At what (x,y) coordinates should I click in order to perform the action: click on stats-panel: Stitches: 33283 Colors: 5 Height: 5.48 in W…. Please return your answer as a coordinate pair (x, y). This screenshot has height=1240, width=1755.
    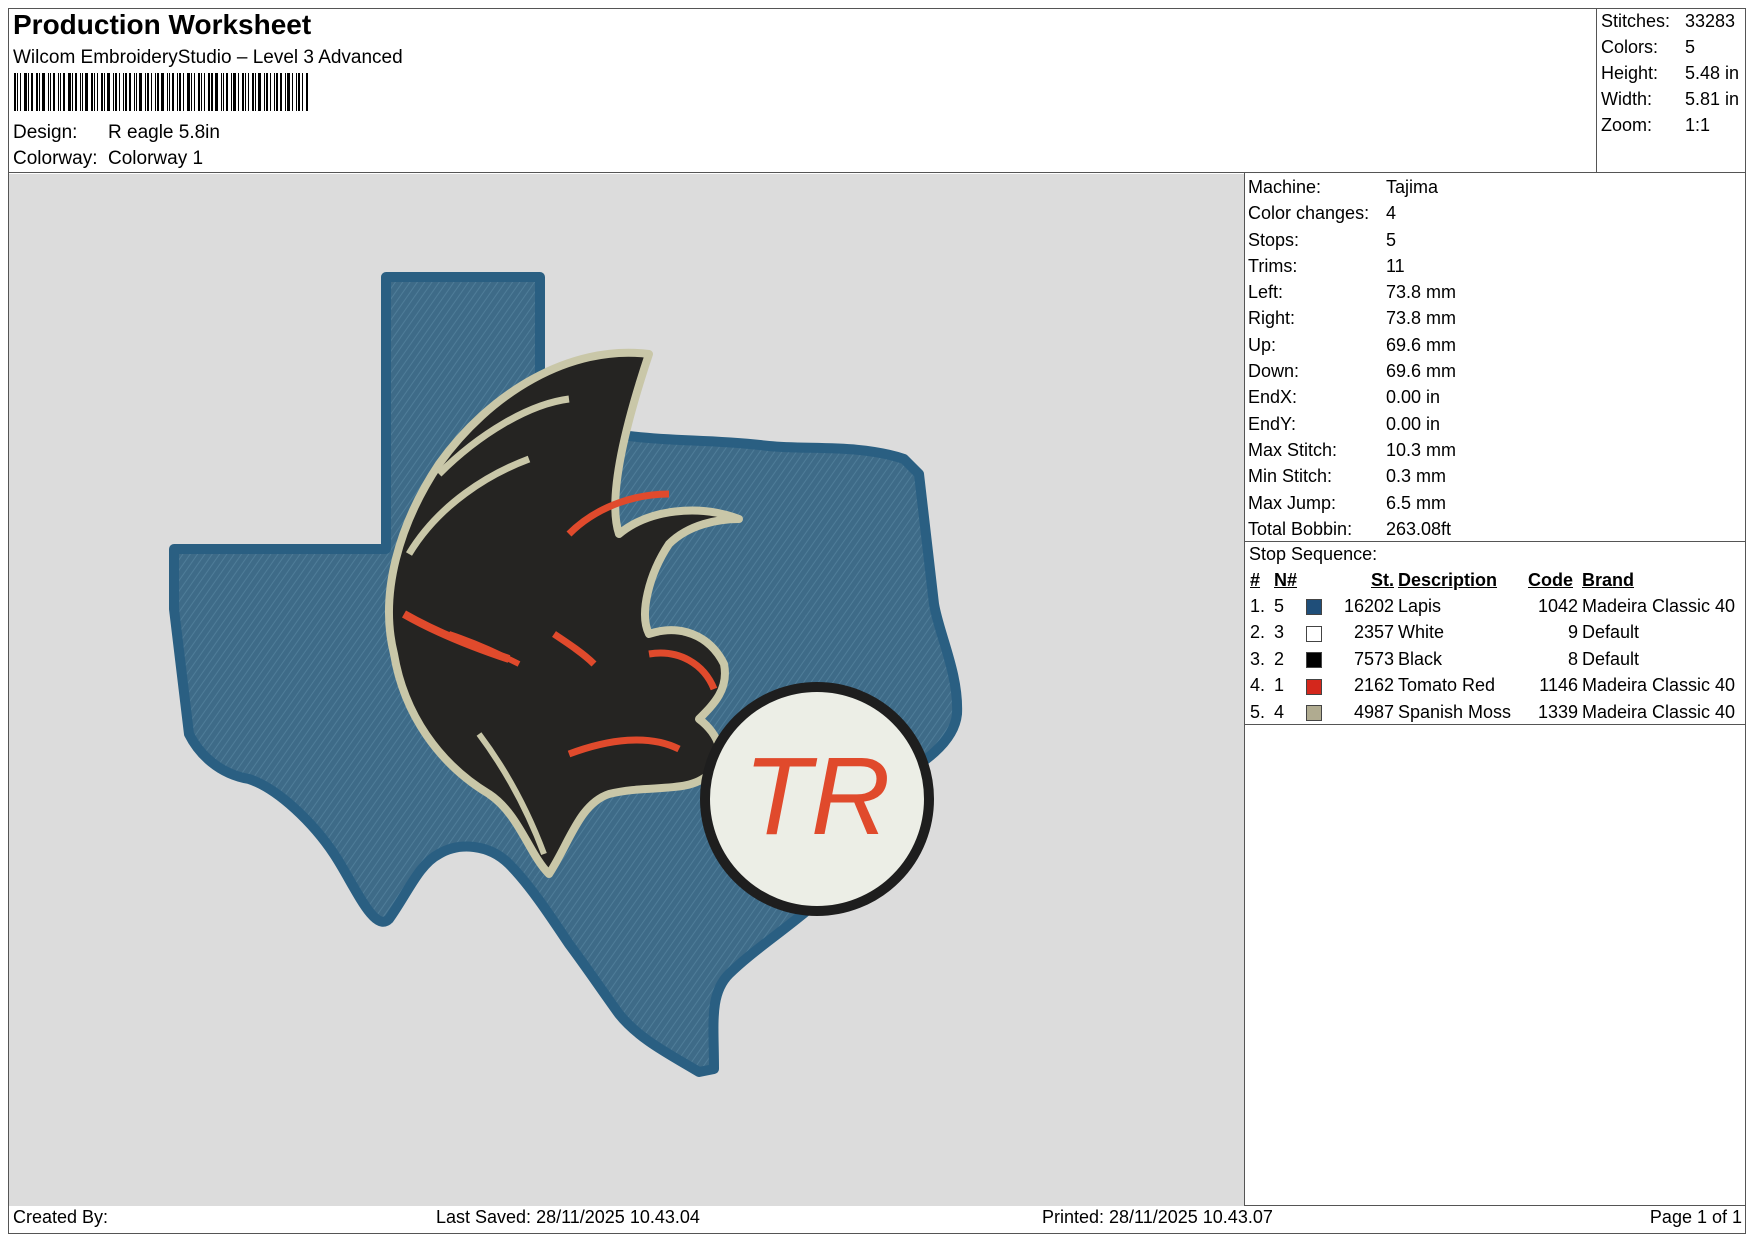
    Looking at the image, I should click on (1670, 73).